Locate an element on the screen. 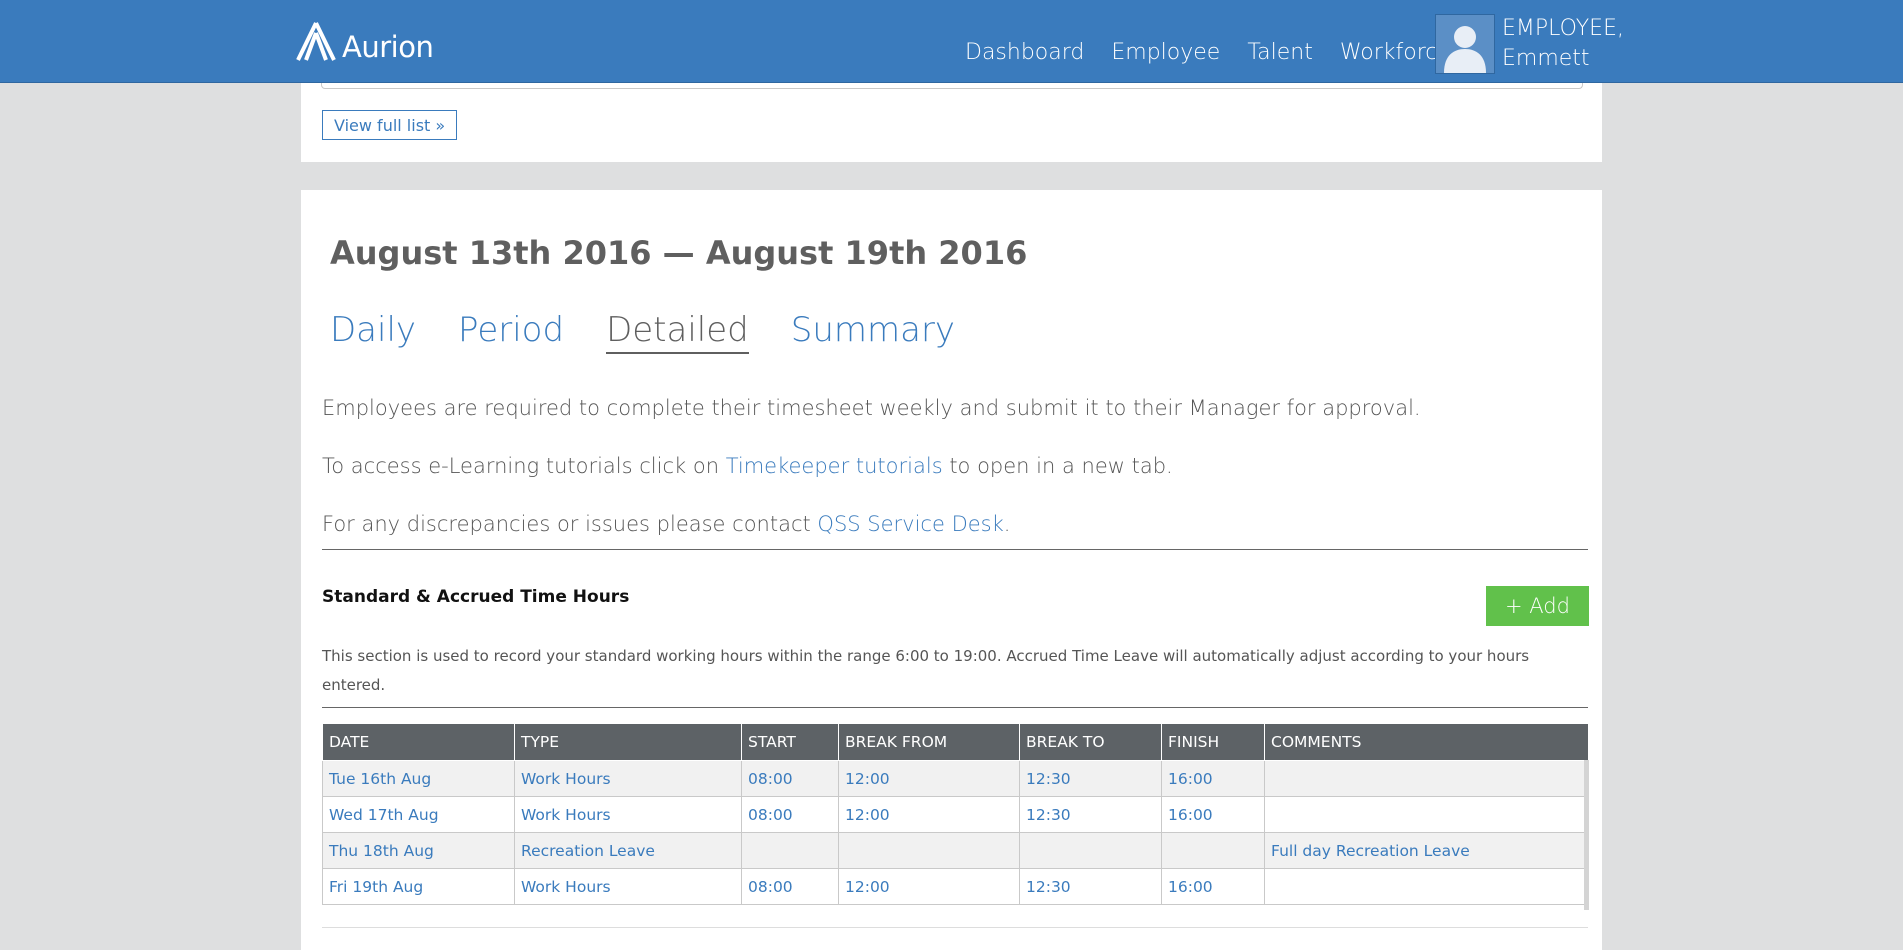 This screenshot has height=950, width=1903. nav-talent: Talent is located at coordinates (1280, 52).